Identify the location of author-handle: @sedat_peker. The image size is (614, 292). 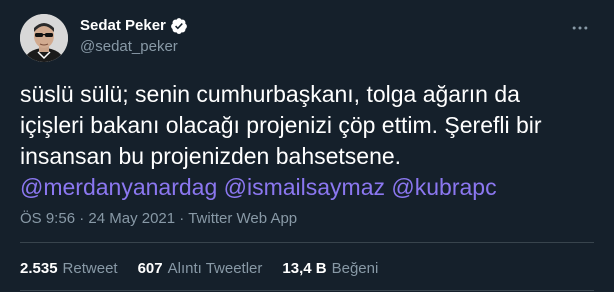
(129, 46).